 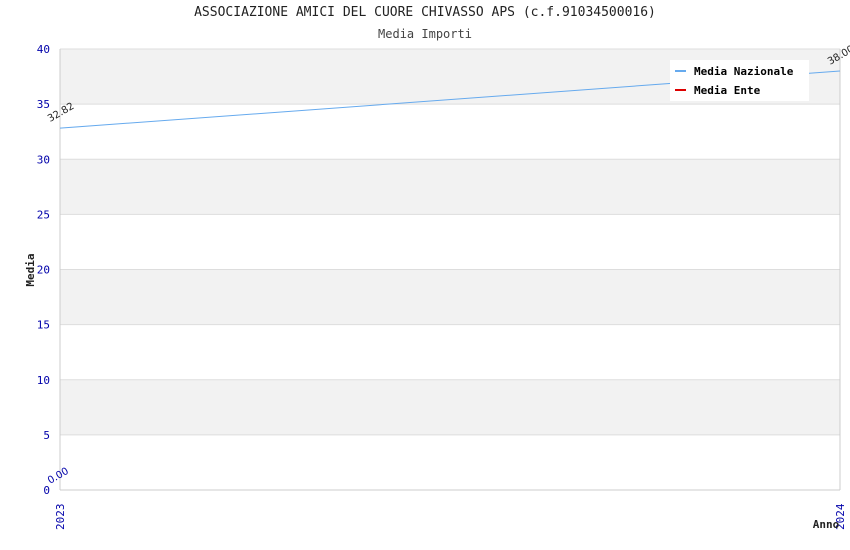 What do you see at coordinates (727, 90) in the screenshot?
I see `legend-label: Media Ente` at bounding box center [727, 90].